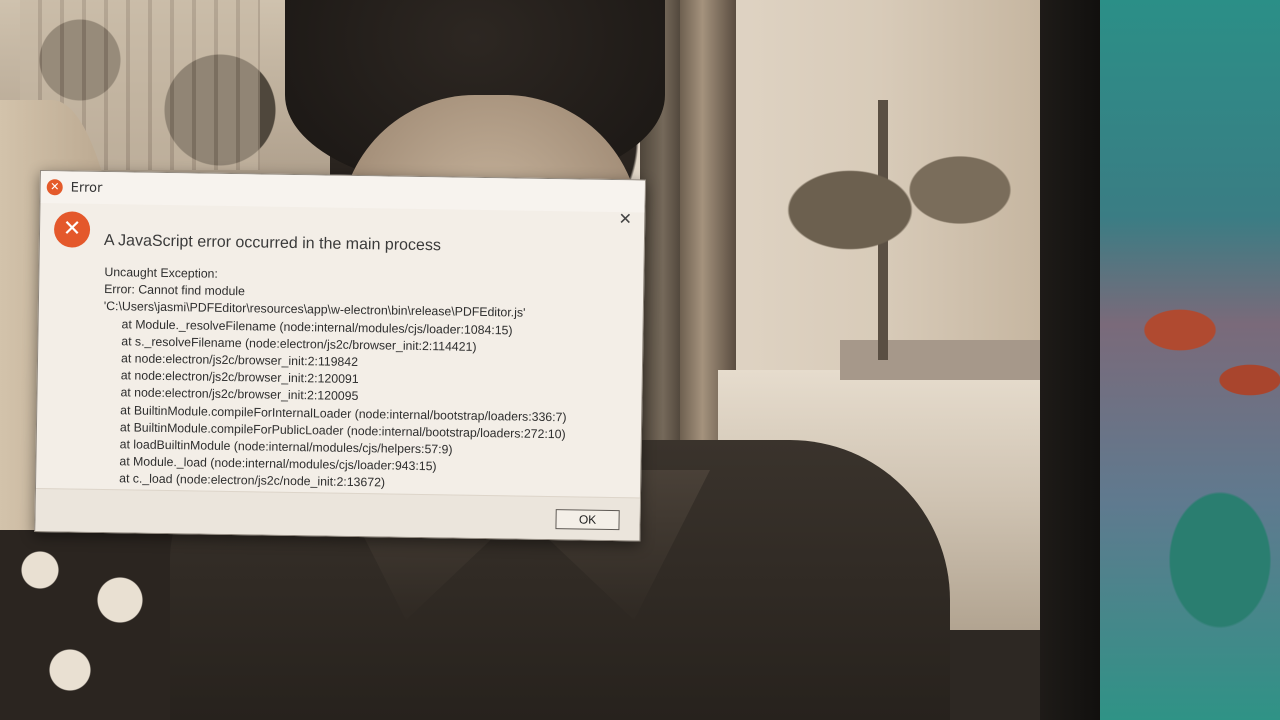 This screenshot has width=1280, height=720. Describe the element at coordinates (54, 187) in the screenshot. I see `error-title-icon: ✕` at that location.